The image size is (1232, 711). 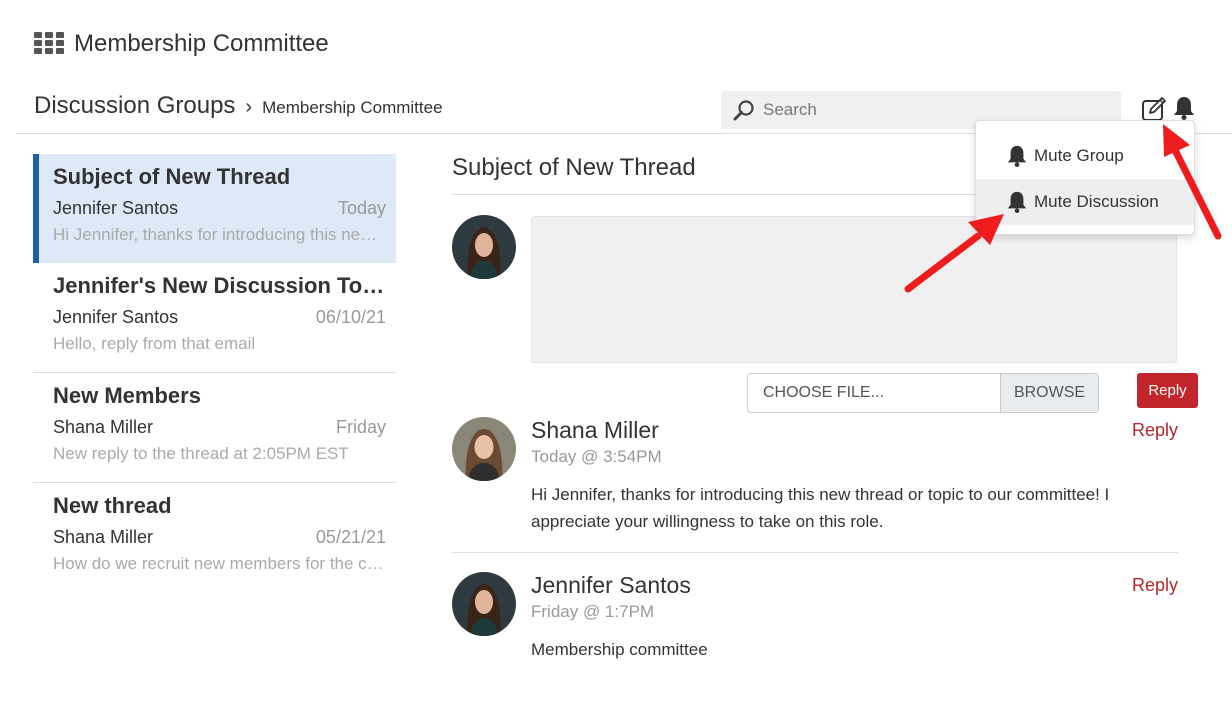 I want to click on grid-icon, so click(x=49, y=44).